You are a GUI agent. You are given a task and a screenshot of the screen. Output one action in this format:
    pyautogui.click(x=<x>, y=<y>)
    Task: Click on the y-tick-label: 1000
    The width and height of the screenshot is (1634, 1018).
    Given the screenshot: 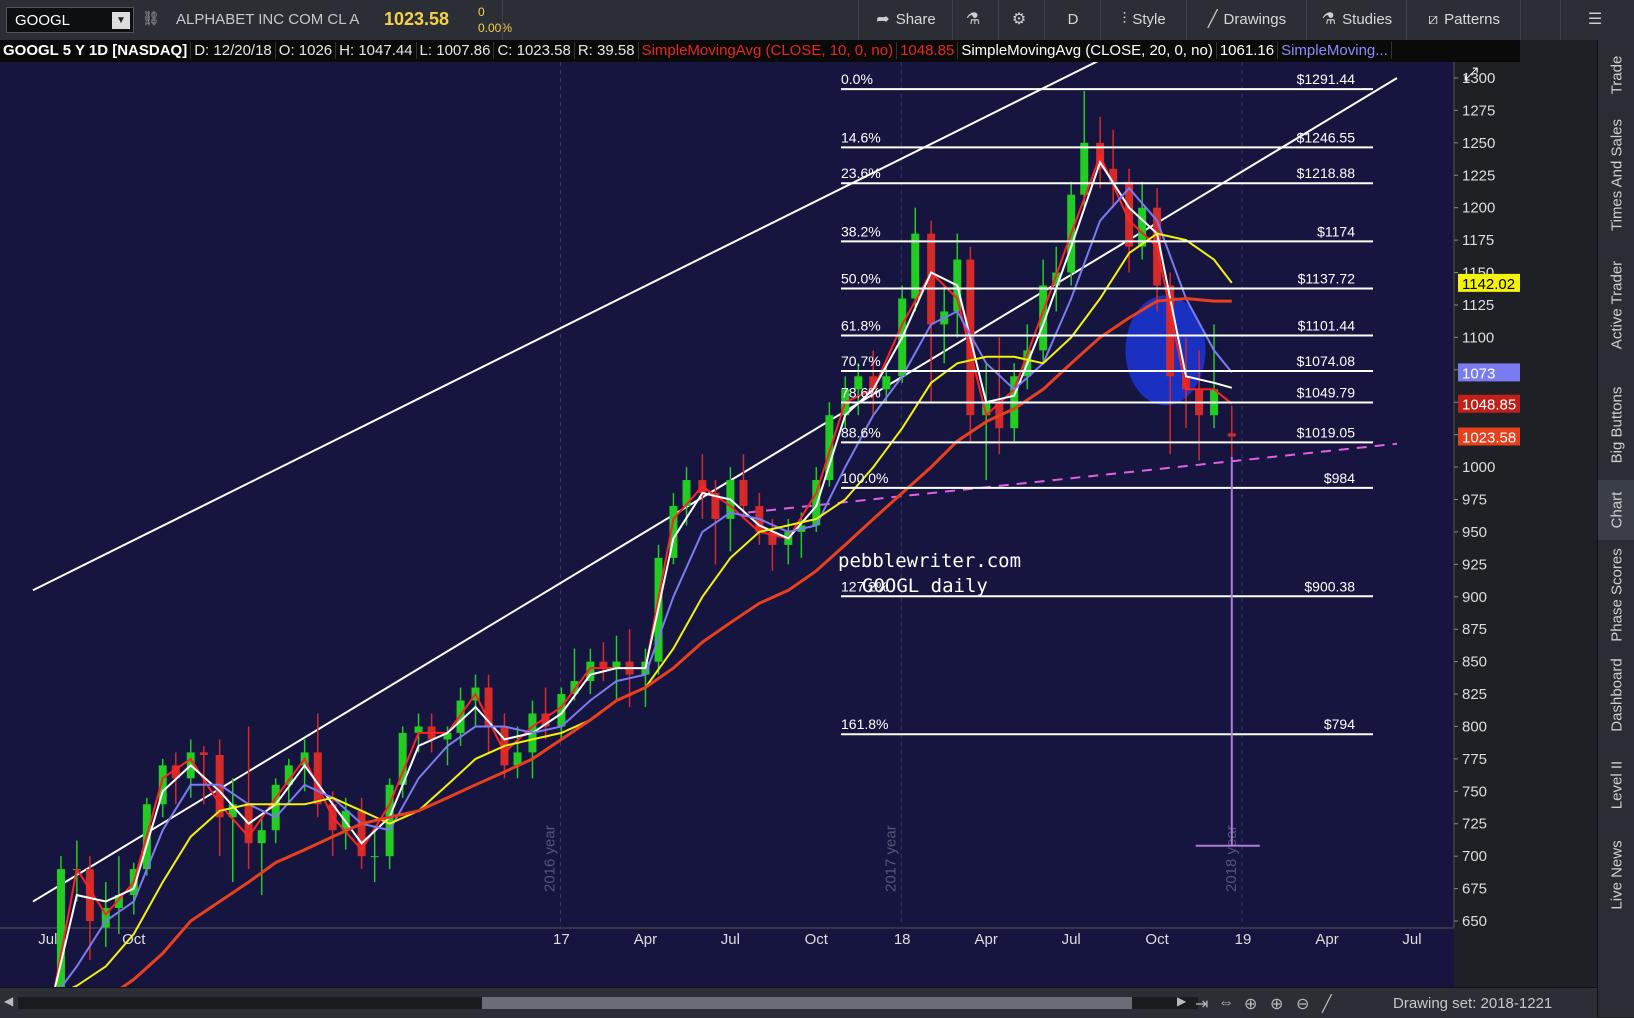 What is the action you would take?
    pyautogui.click(x=1478, y=467)
    